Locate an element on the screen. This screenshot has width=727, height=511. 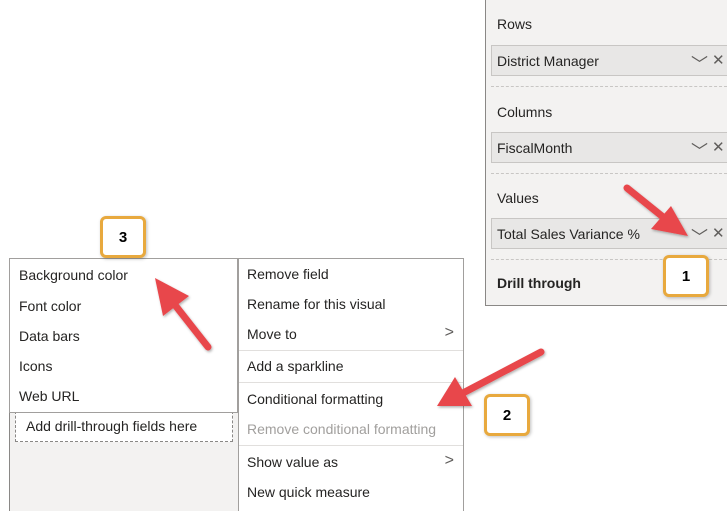
callout-1: 1 is located at coordinates (686, 276).